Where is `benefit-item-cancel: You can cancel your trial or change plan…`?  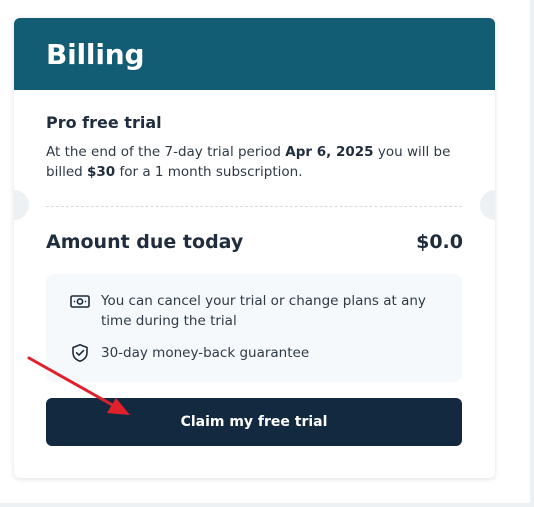
benefit-item-cancel: You can cancel your trial or change plan… is located at coordinates (260, 311).